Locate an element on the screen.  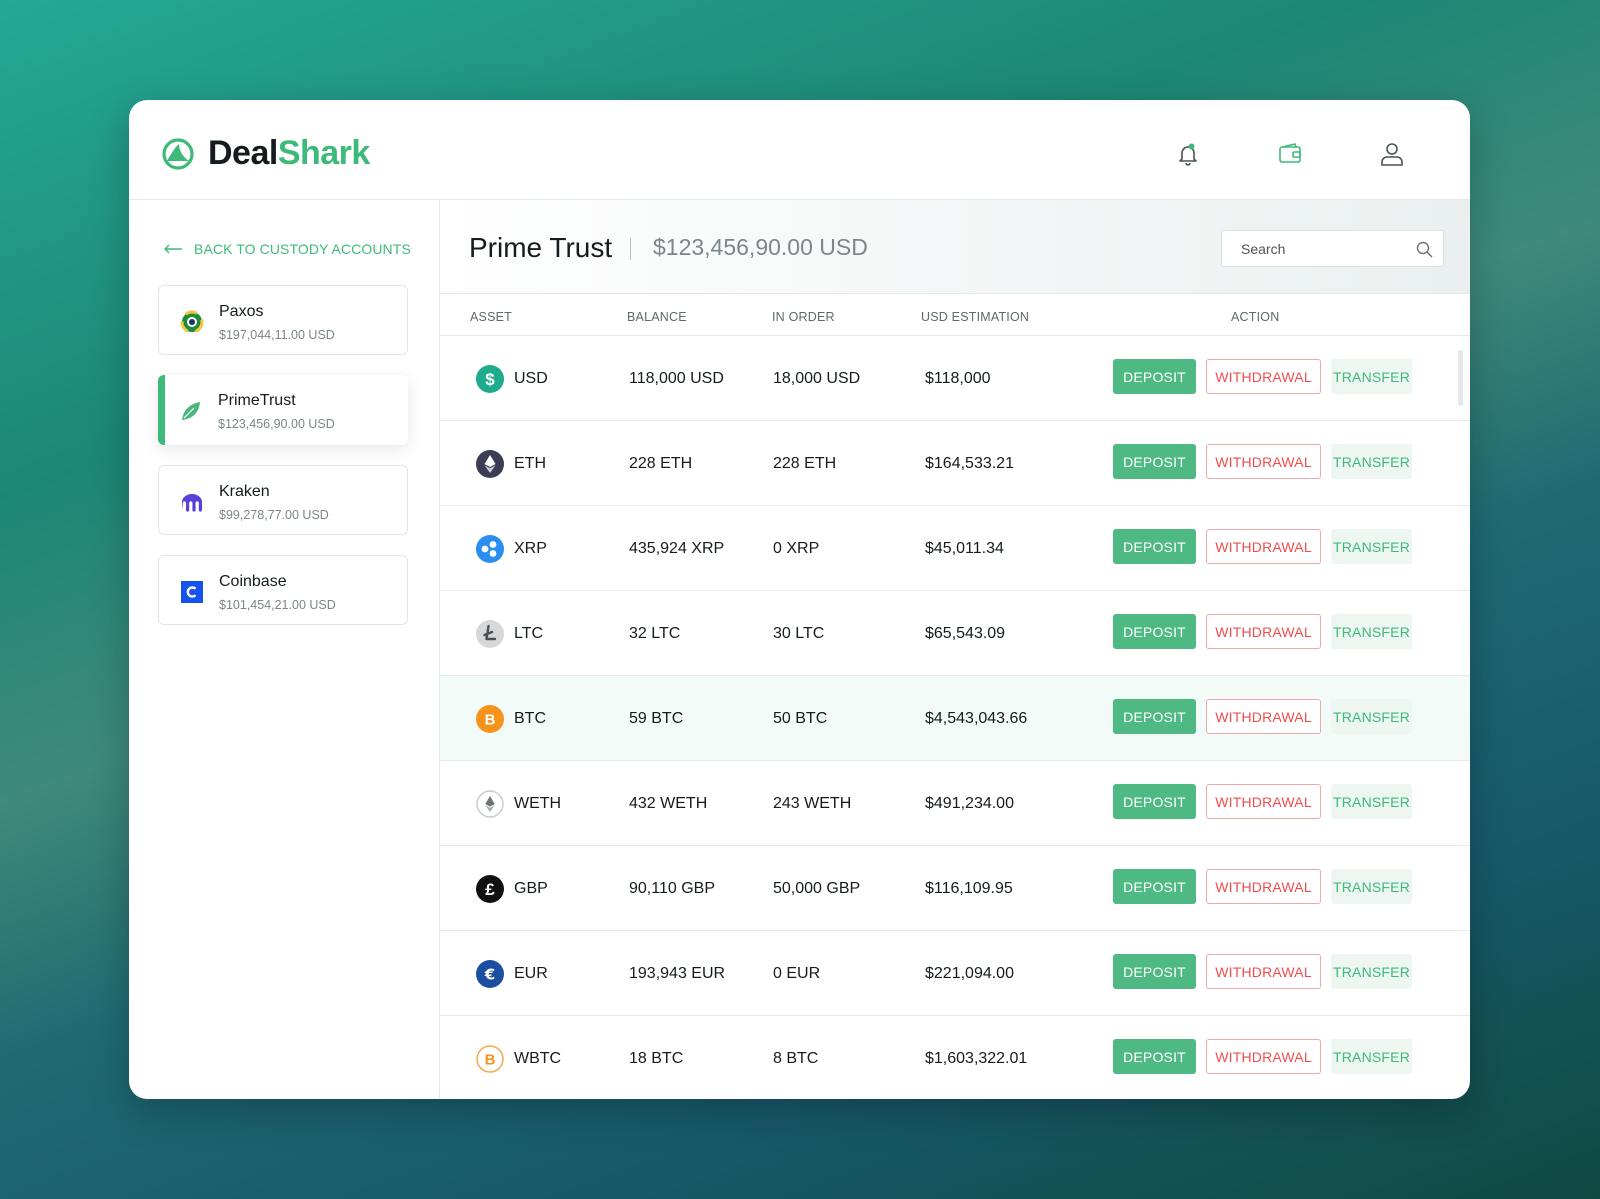
asset-in-order: 8 BTC is located at coordinates (796, 1058).